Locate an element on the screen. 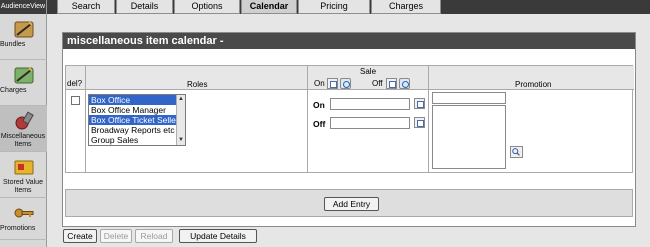 The image size is (650, 247). roles-option: Group Sales is located at coordinates (133, 140).